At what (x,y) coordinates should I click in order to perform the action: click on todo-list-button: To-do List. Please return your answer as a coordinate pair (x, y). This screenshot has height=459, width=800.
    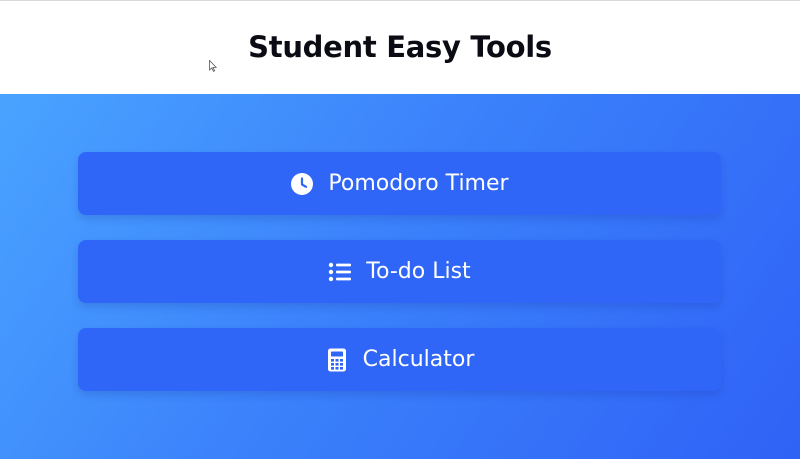
    Looking at the image, I should click on (399, 271).